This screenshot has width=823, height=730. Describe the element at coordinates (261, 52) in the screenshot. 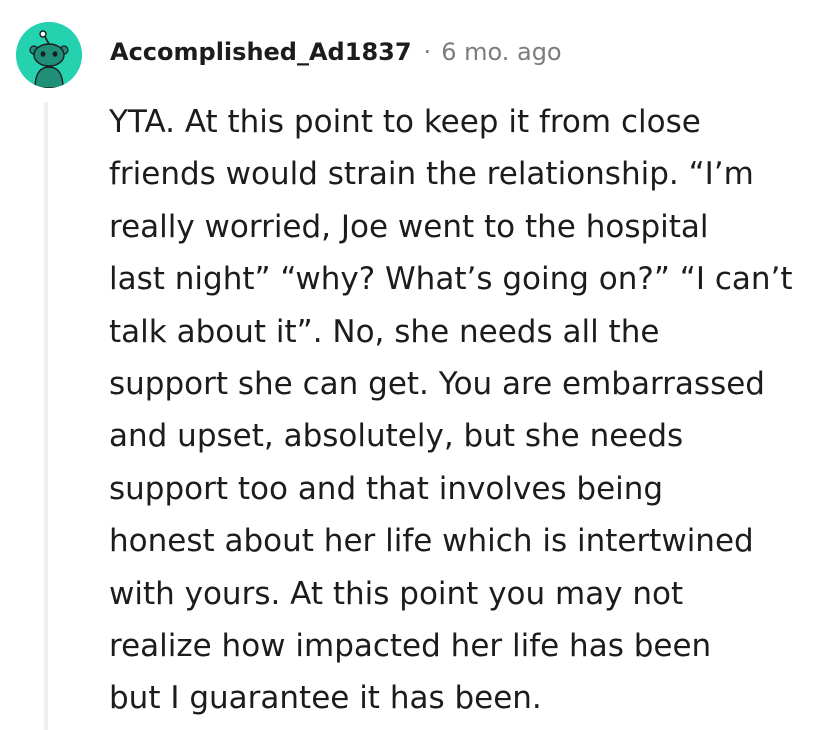

I see `author-username: Accomplished_Ad1837` at that location.